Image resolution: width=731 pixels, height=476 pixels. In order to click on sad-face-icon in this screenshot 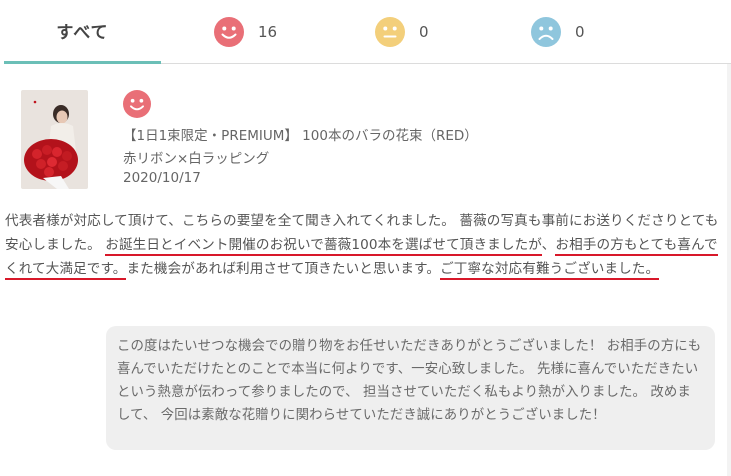, I will do `click(546, 32)`.